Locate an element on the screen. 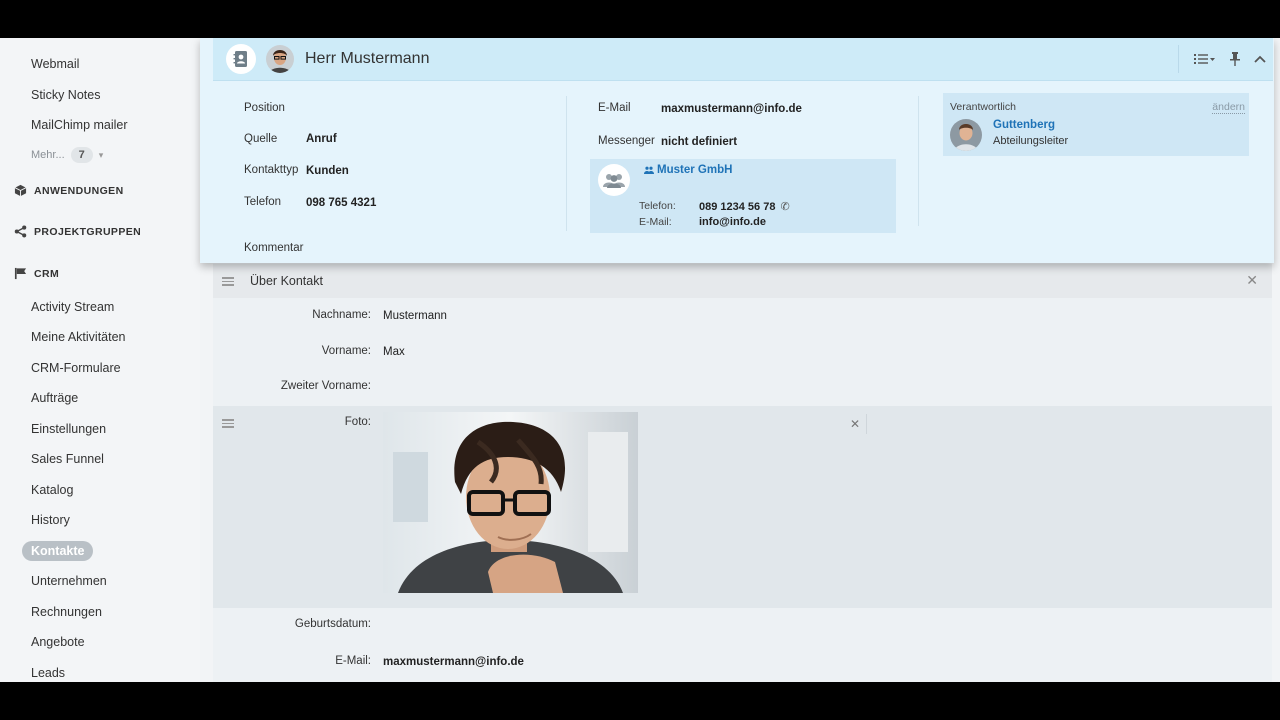  sidebar-item-crm-formulare: CRM-Formulare is located at coordinates (76, 368).